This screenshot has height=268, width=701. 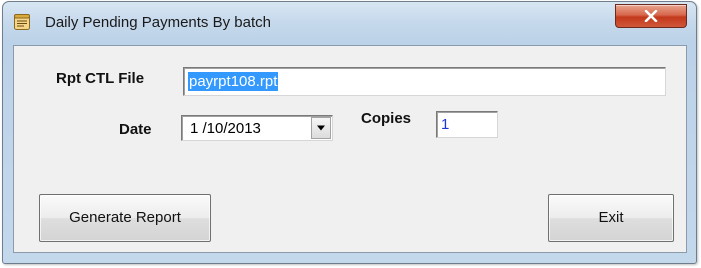 What do you see at coordinates (349, 20) in the screenshot?
I see `title-bar: Daily Pending Payments By batch` at bounding box center [349, 20].